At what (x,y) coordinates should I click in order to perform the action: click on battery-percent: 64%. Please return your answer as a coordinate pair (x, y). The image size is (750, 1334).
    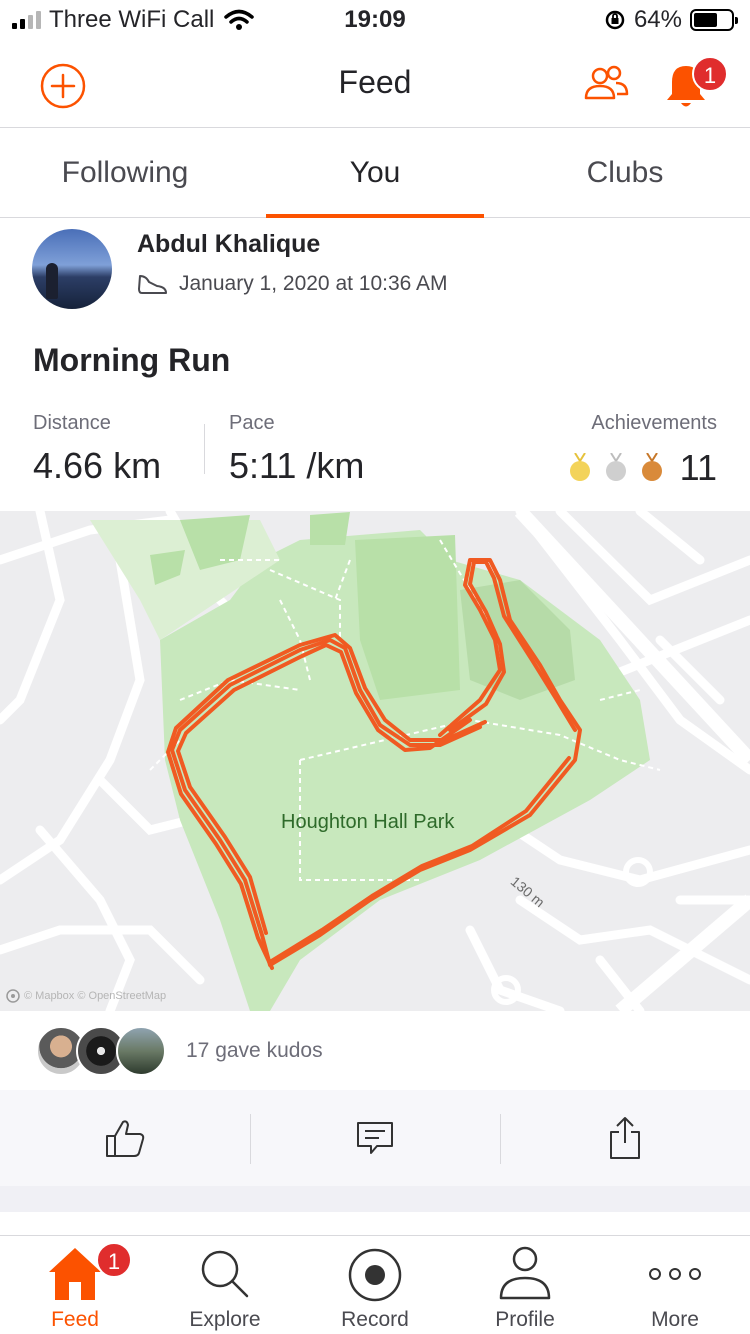
    Looking at the image, I should click on (657, 19).